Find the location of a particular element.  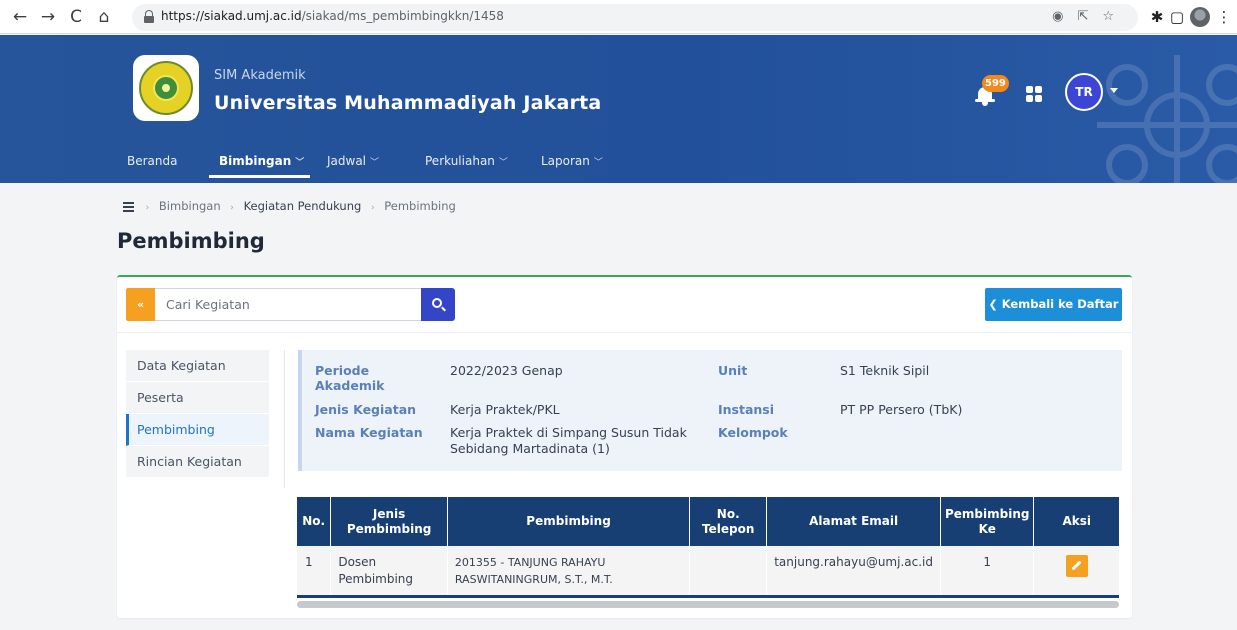

collapse-back-button: « is located at coordinates (140, 304).